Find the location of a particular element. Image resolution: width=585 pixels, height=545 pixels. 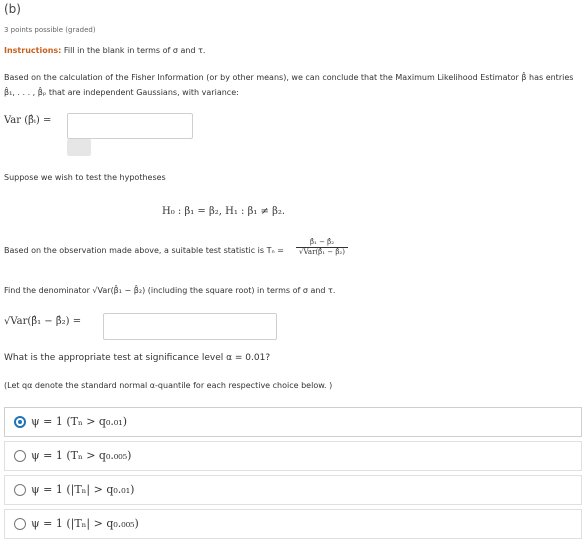

choice-4: ψ = 1 (|Tₙ| > q₀.₀₀₅) is located at coordinates (293, 524).